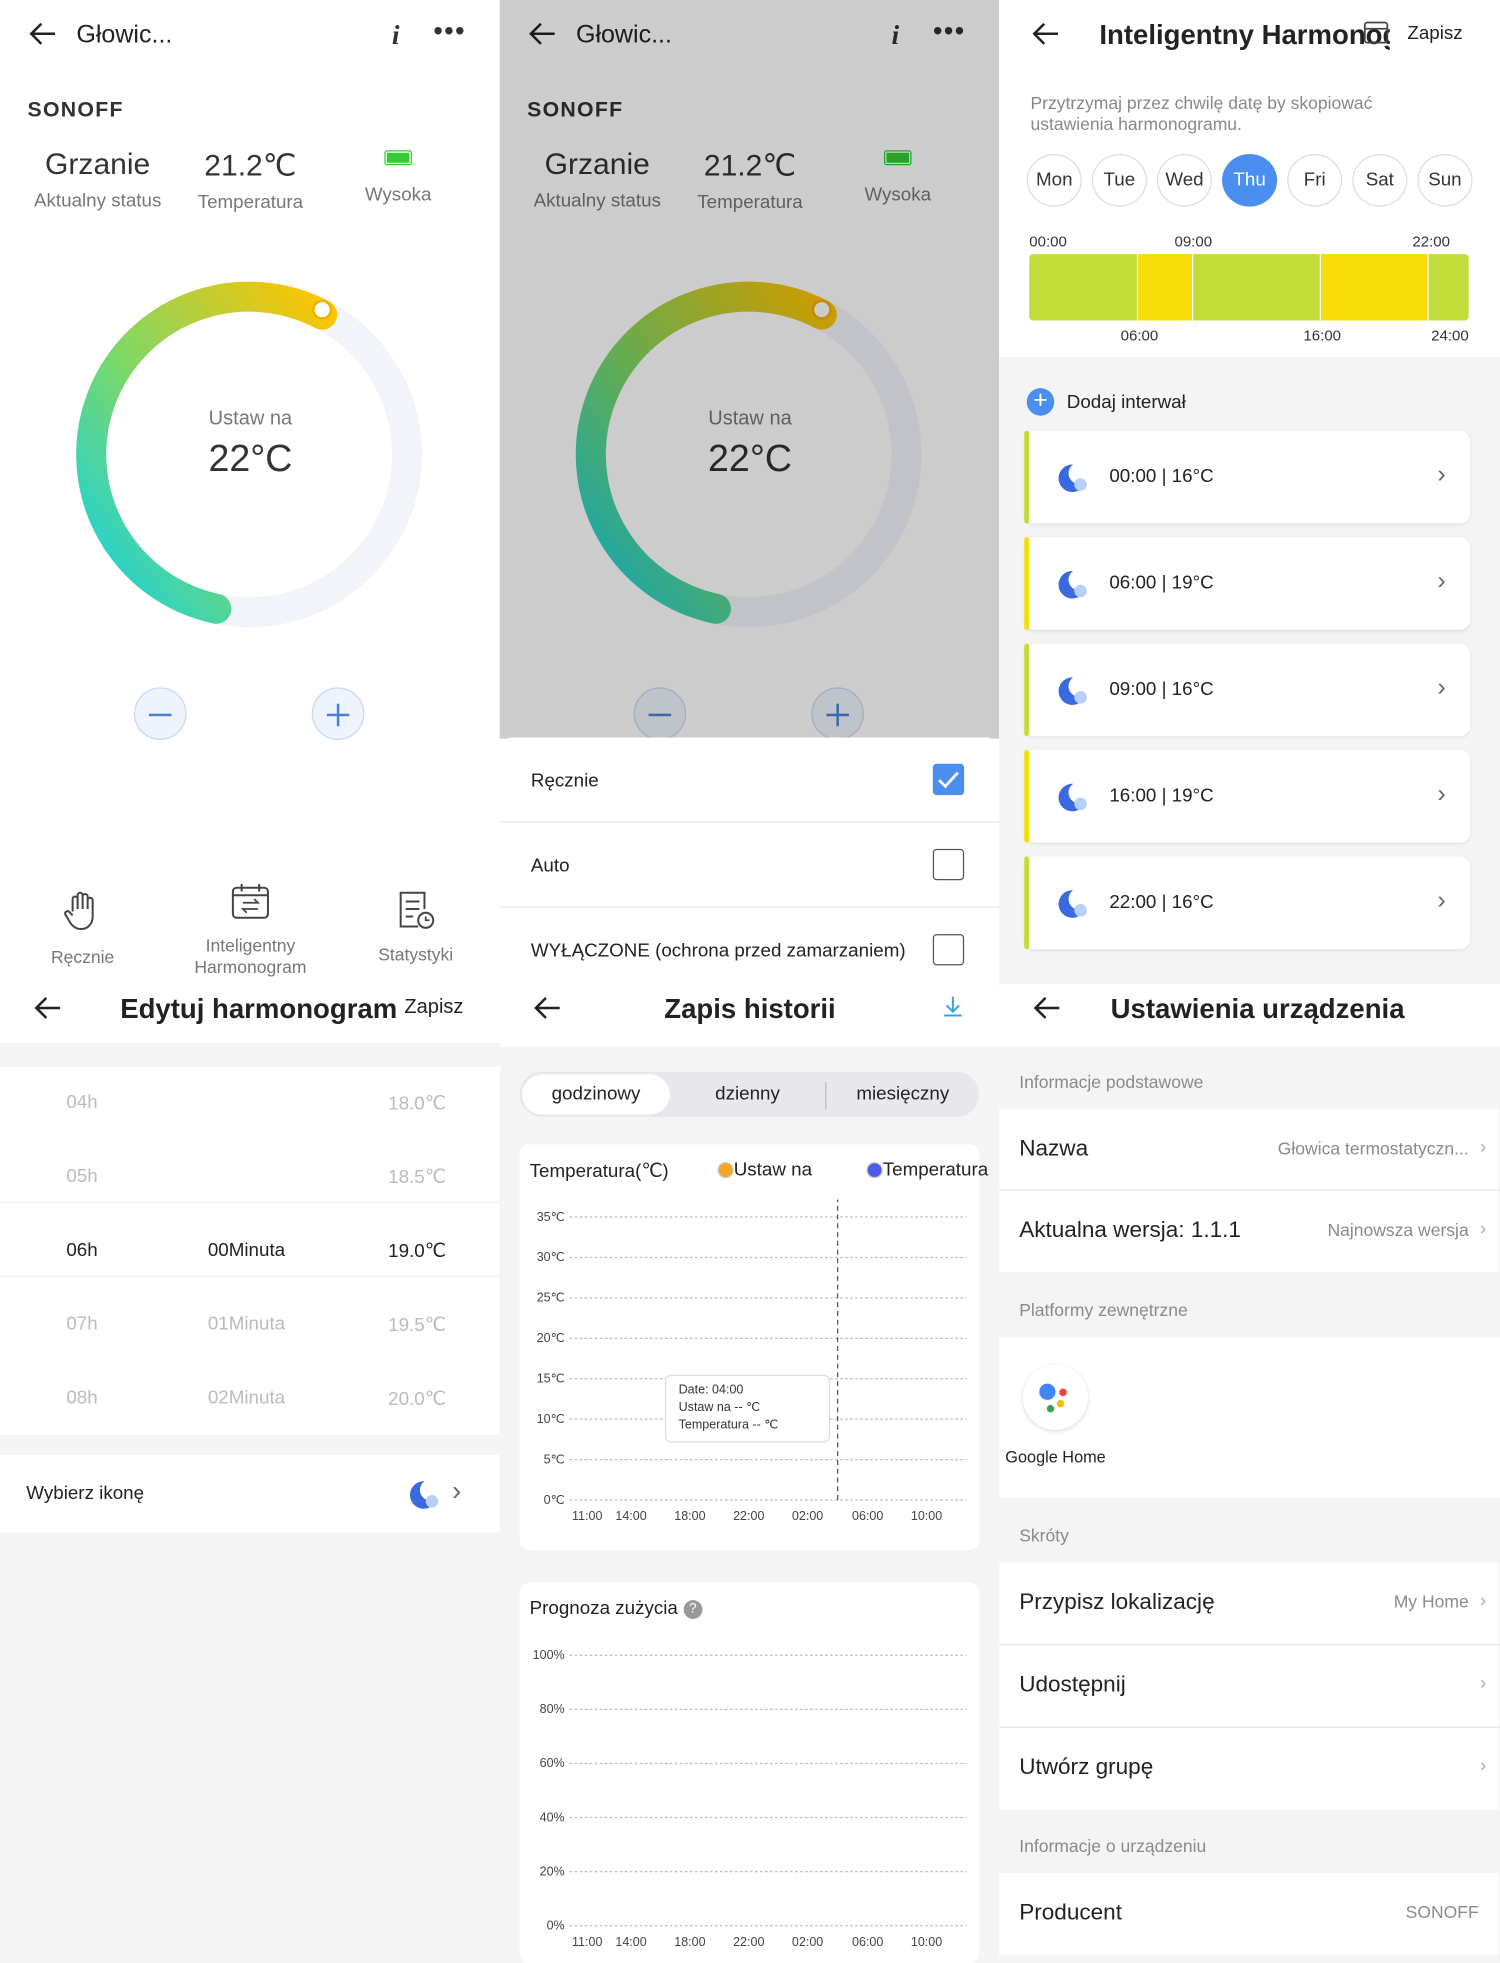 The width and height of the screenshot is (1500, 1963). What do you see at coordinates (1119, 180) in the screenshot?
I see `day-tue: Tue` at bounding box center [1119, 180].